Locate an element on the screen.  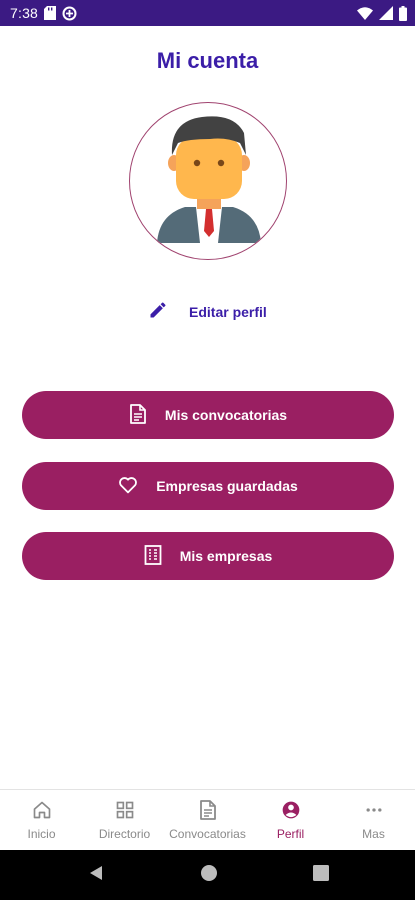
system-nav-bar is located at coordinates (207, 875).